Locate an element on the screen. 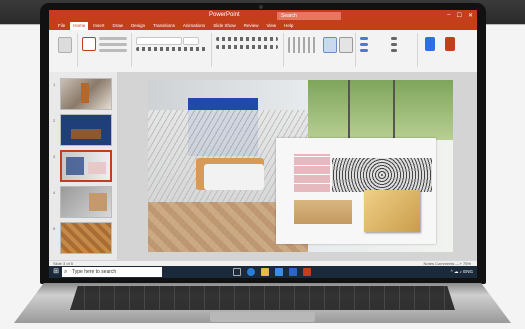  task-view-icon is located at coordinates (237, 272).